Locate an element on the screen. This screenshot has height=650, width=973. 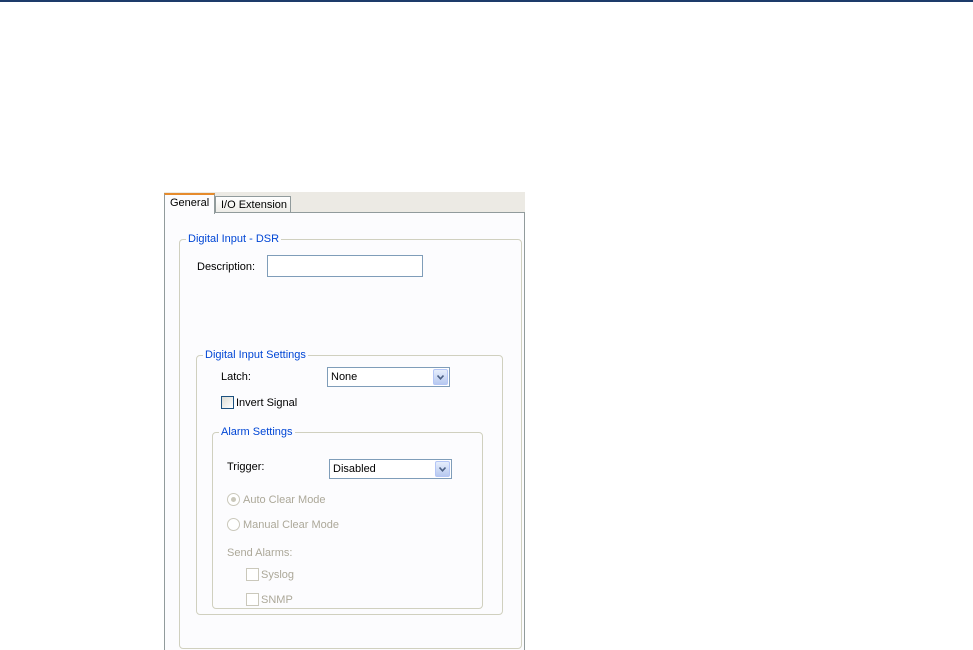
latch-select: None is located at coordinates (388, 377).